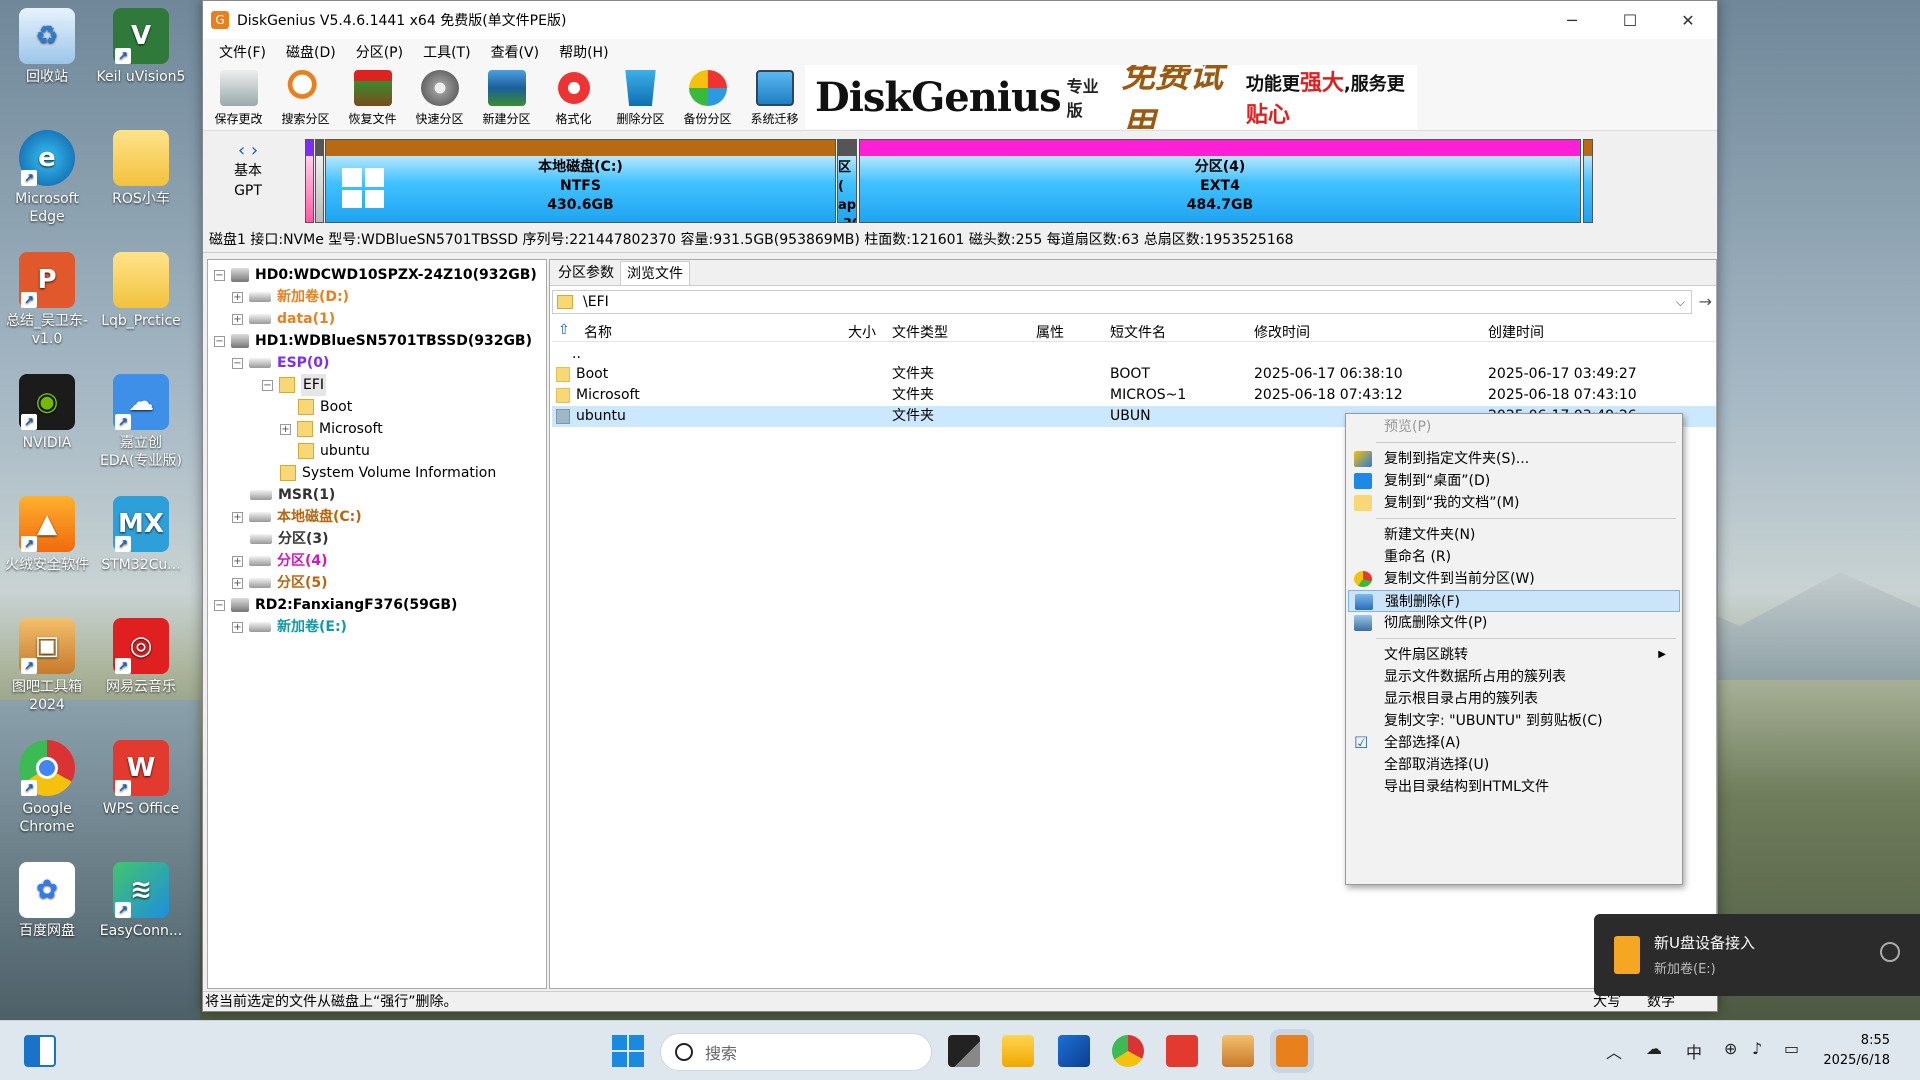  Describe the element at coordinates (655, 273) in the screenshot. I see `tab-browse-files: 浏览文件` at that location.